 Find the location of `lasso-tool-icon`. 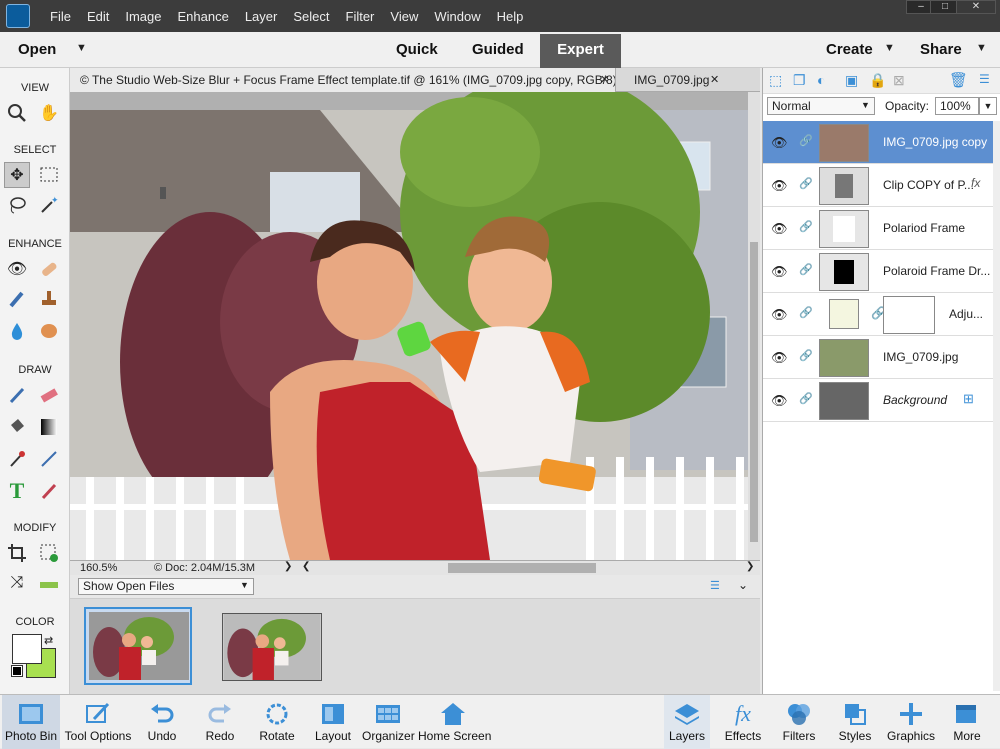

lasso-tool-icon is located at coordinates (17, 205).